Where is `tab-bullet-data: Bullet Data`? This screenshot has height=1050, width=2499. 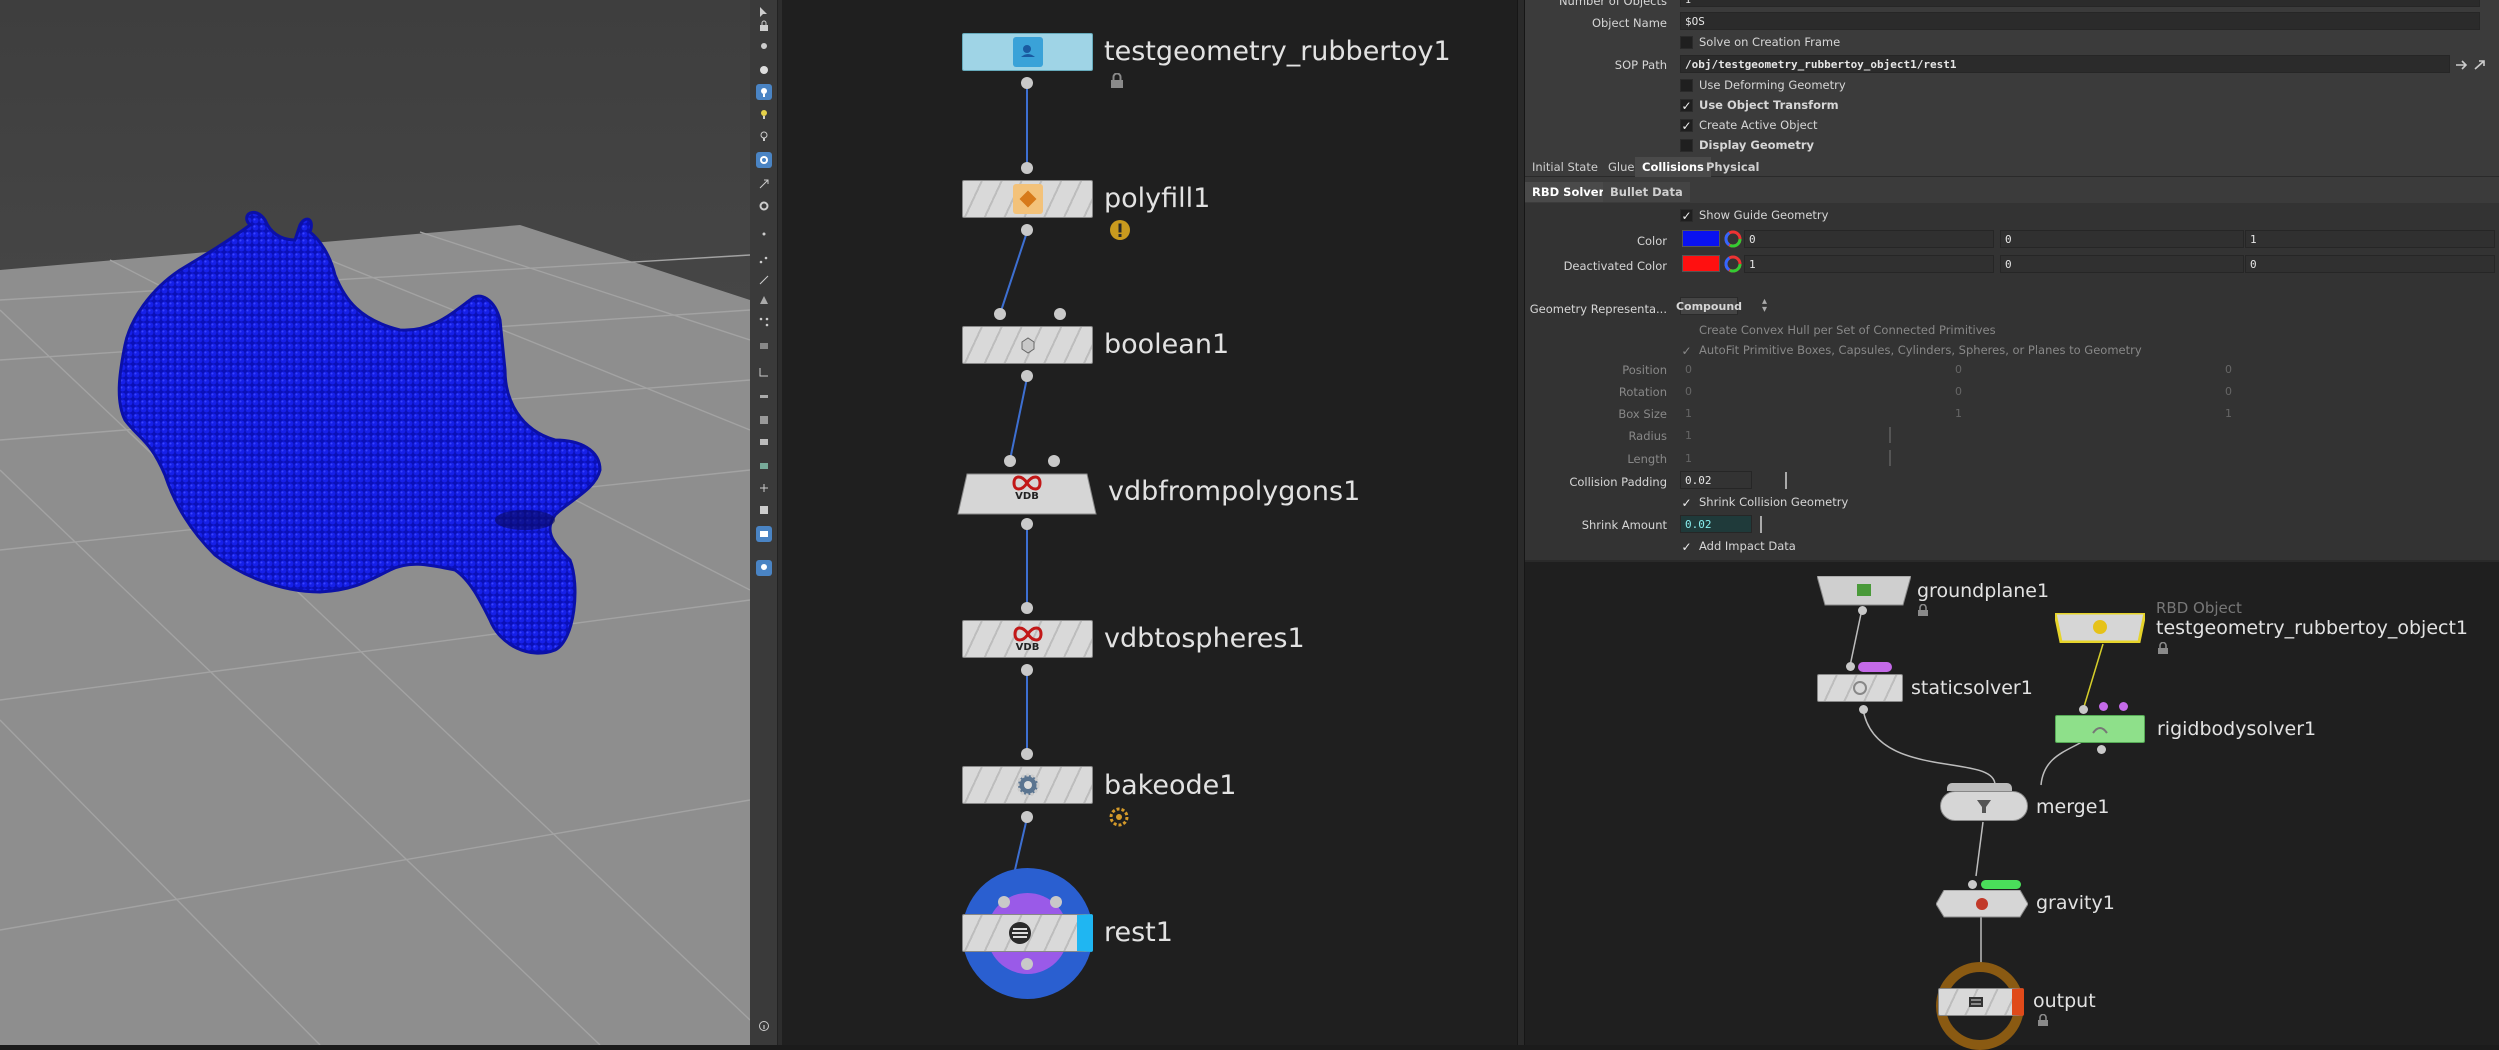 tab-bullet-data: Bullet Data is located at coordinates (1646, 192).